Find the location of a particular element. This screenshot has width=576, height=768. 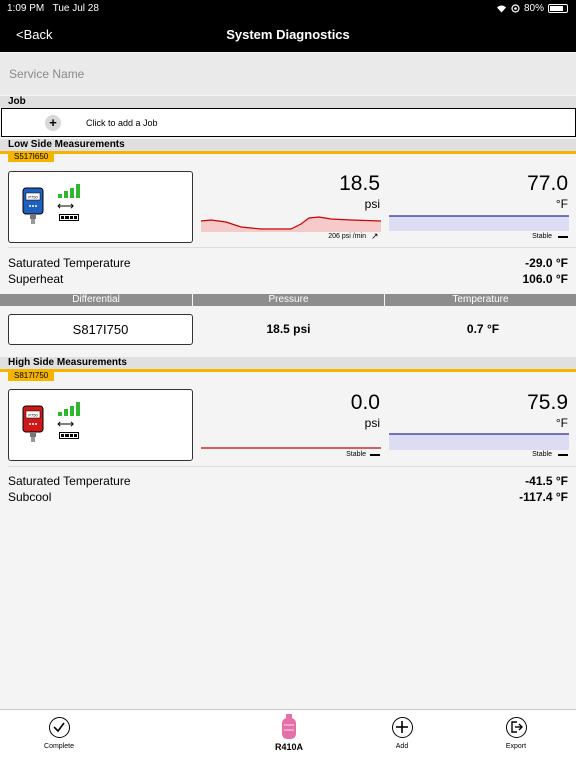

refrigerant-label: R410A is located at coordinates (288, 747).